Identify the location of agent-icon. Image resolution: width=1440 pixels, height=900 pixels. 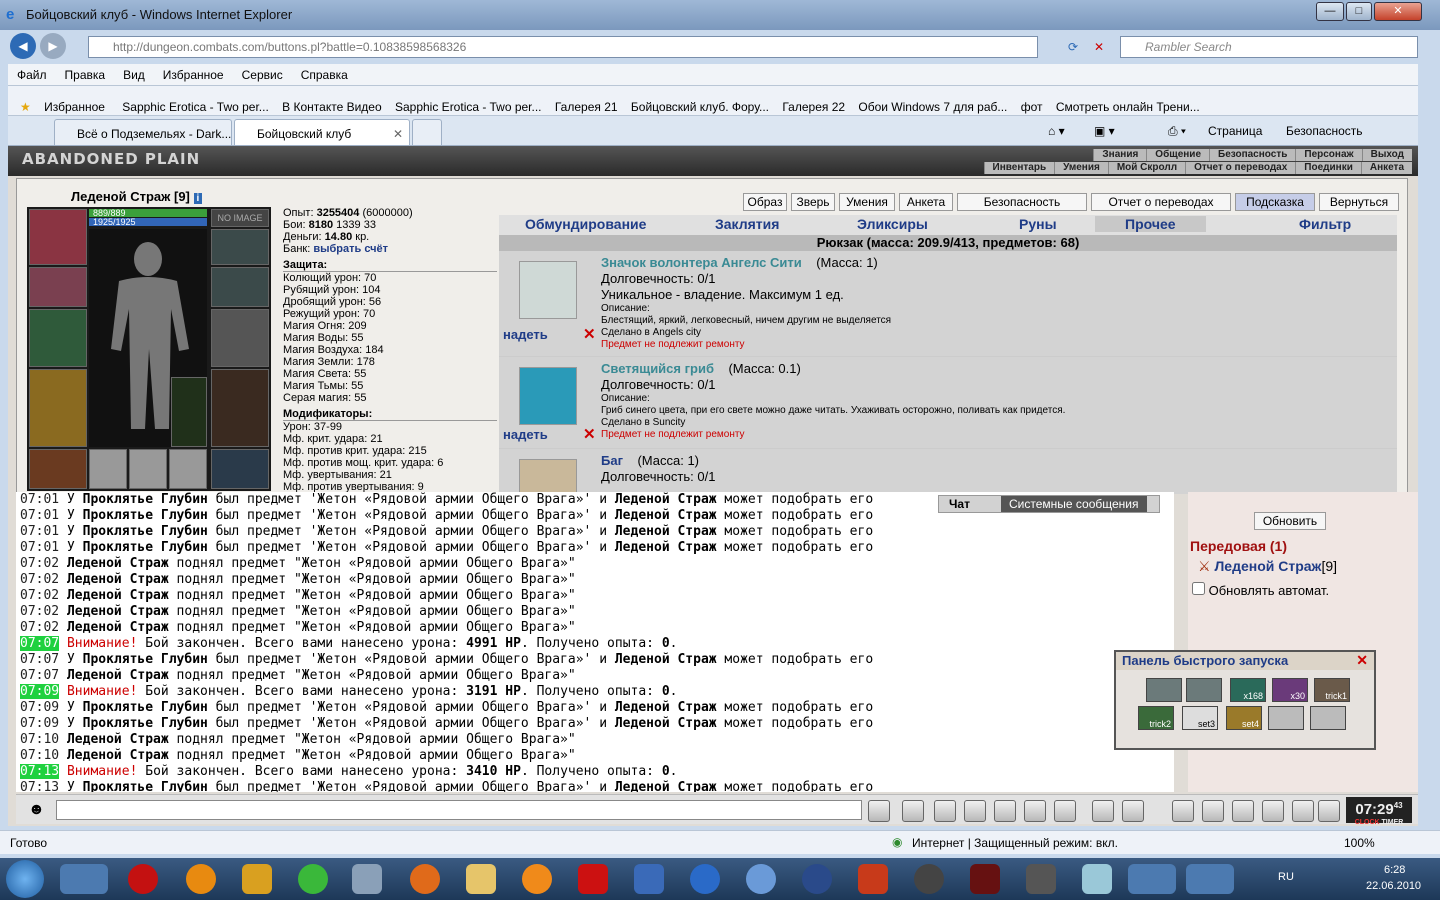
(817, 879).